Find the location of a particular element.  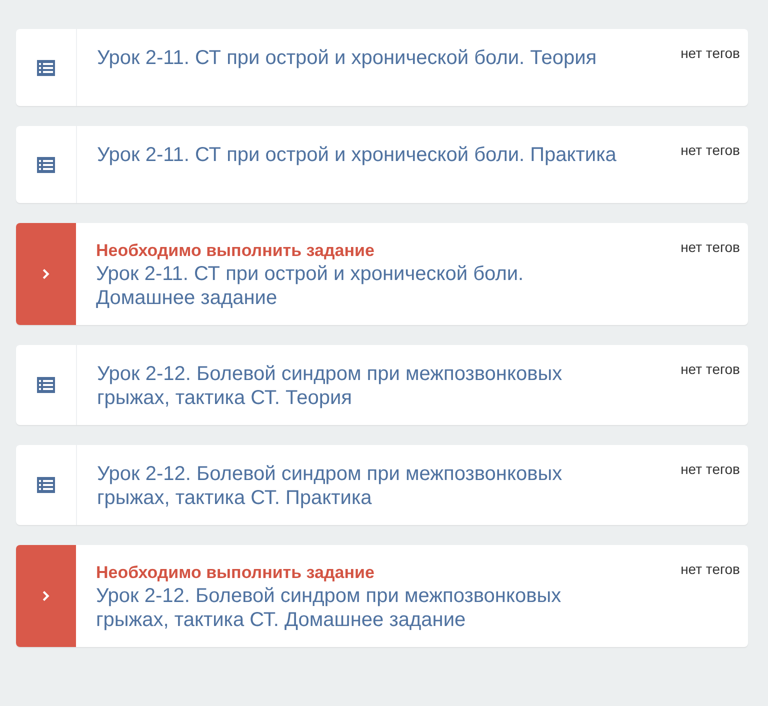

lesson-card: Необходимо выполнить задание Урок 2-11. СТ при острой и хронической боли. Домашнее задание нет тегов is located at coordinates (382, 274).